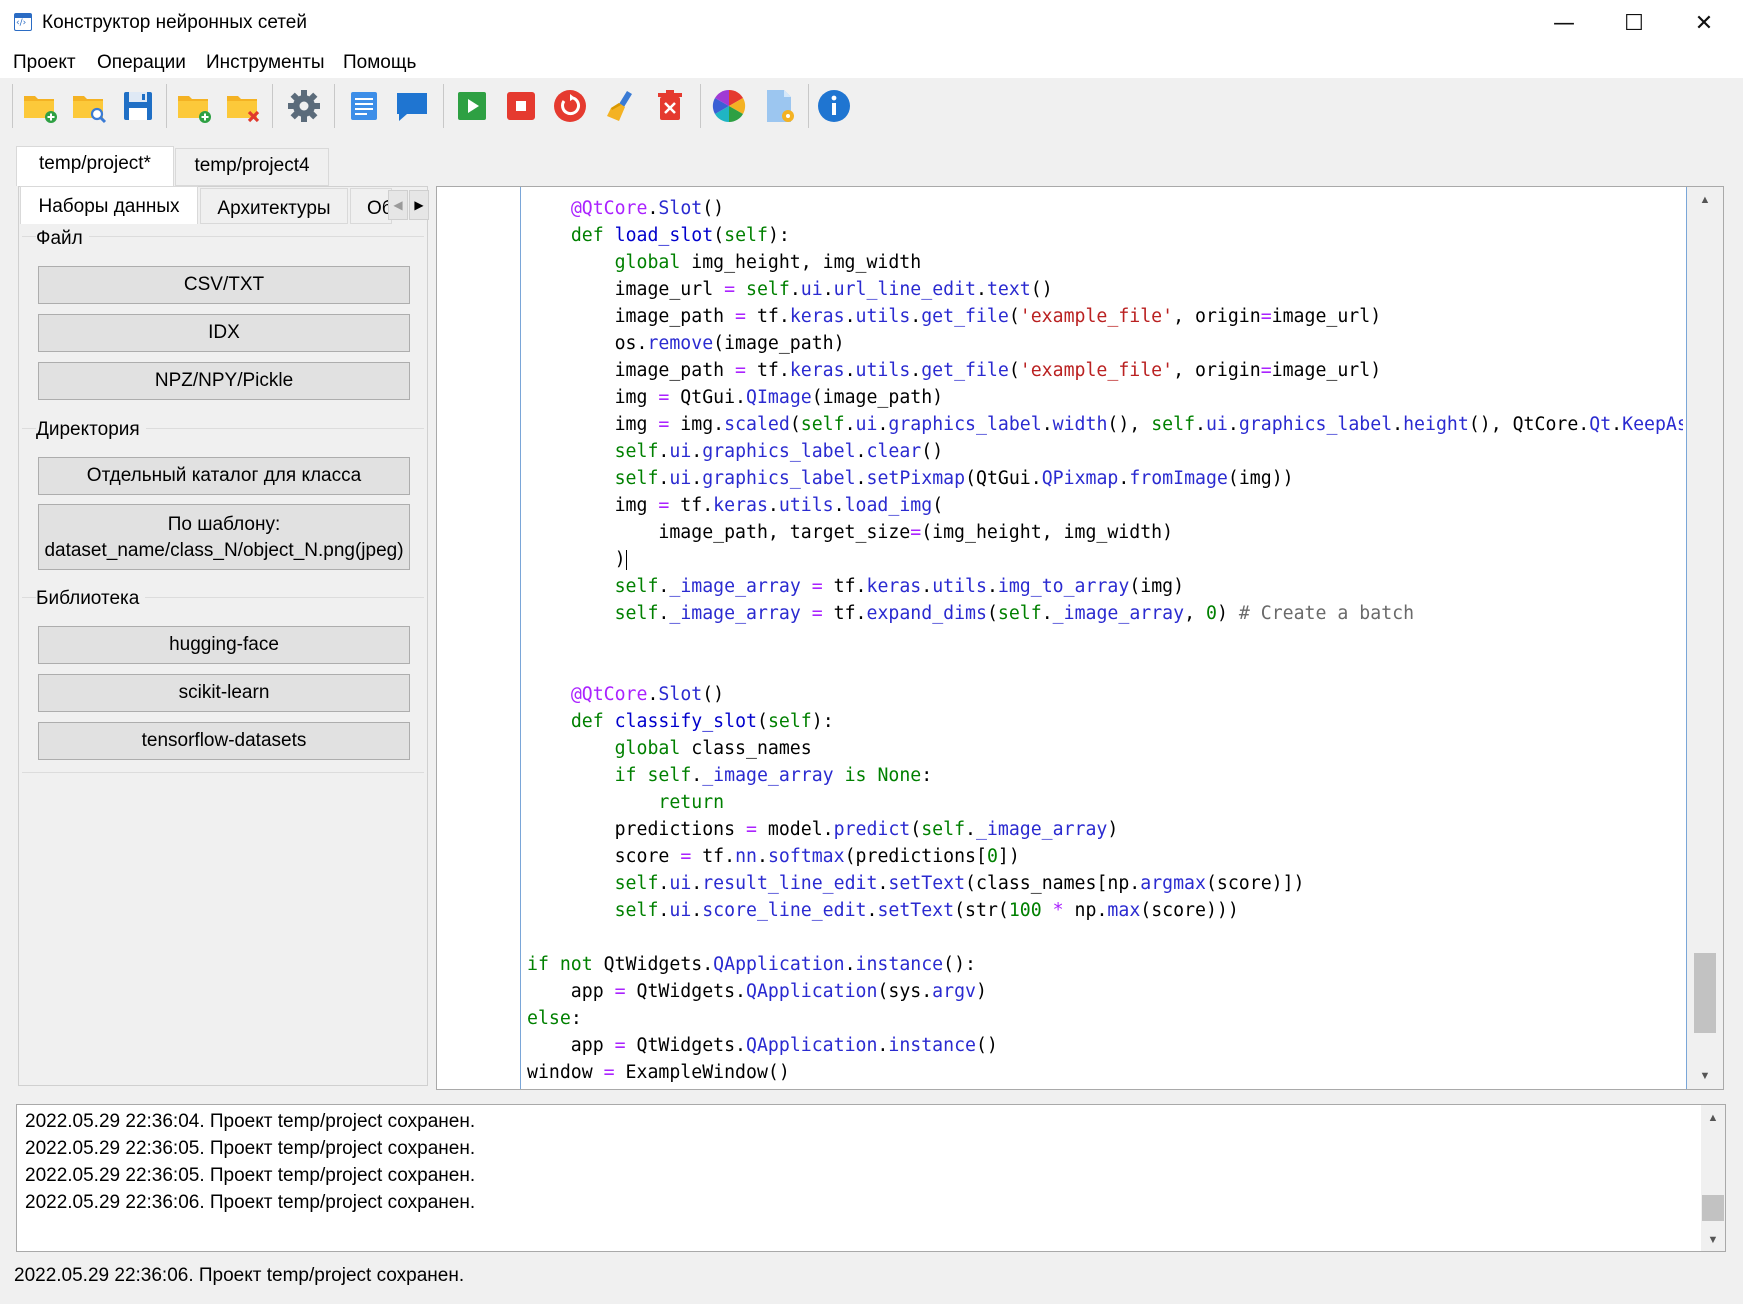  I want to click on npz-npy-pickle-button: NPZ/NPY/Pickle, so click(224, 381).